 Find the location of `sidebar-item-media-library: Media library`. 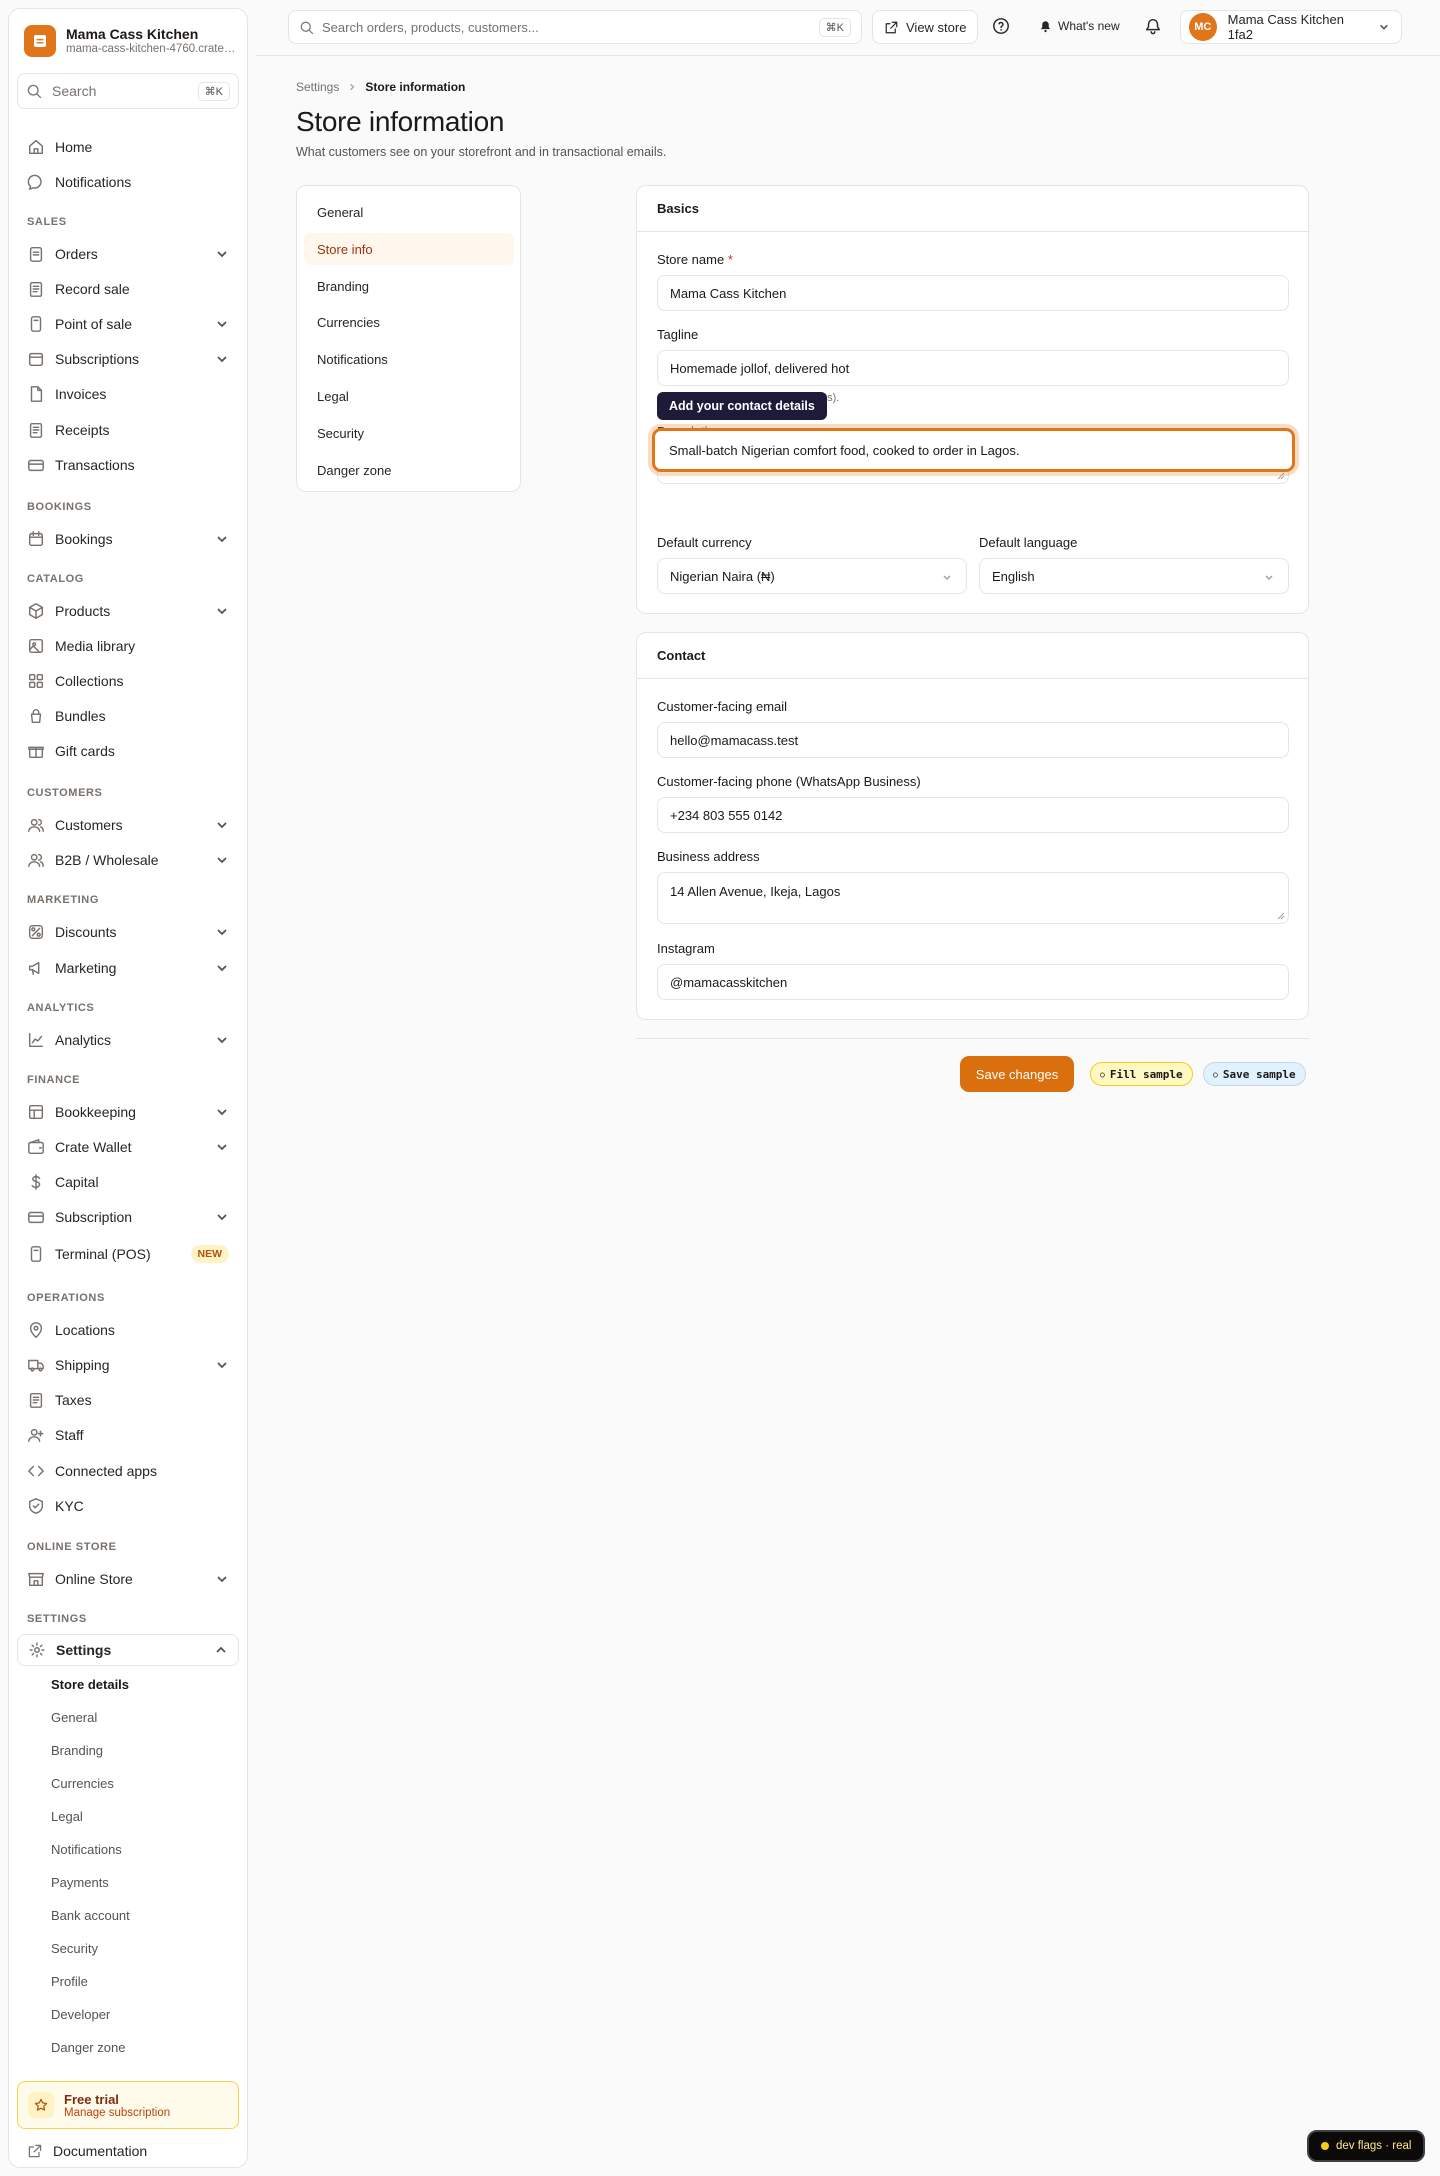

sidebar-item-media-library: Media library is located at coordinates (128, 646).